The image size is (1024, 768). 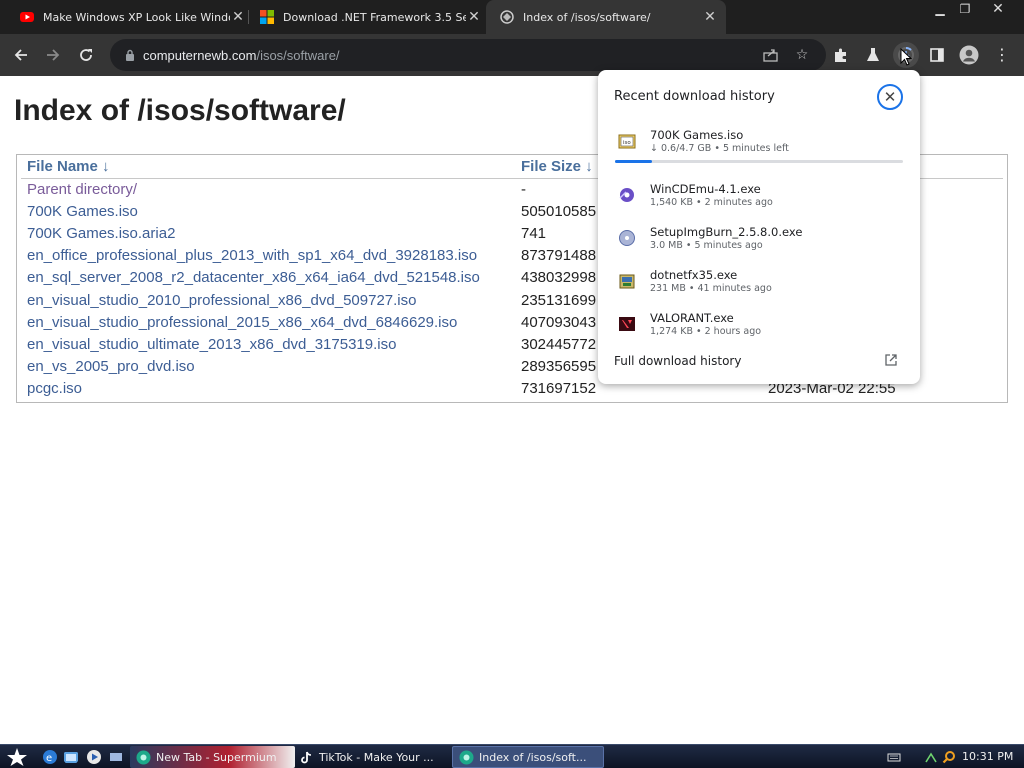 I want to click on parent-directory-link: Parent directory/, so click(x=82, y=189).